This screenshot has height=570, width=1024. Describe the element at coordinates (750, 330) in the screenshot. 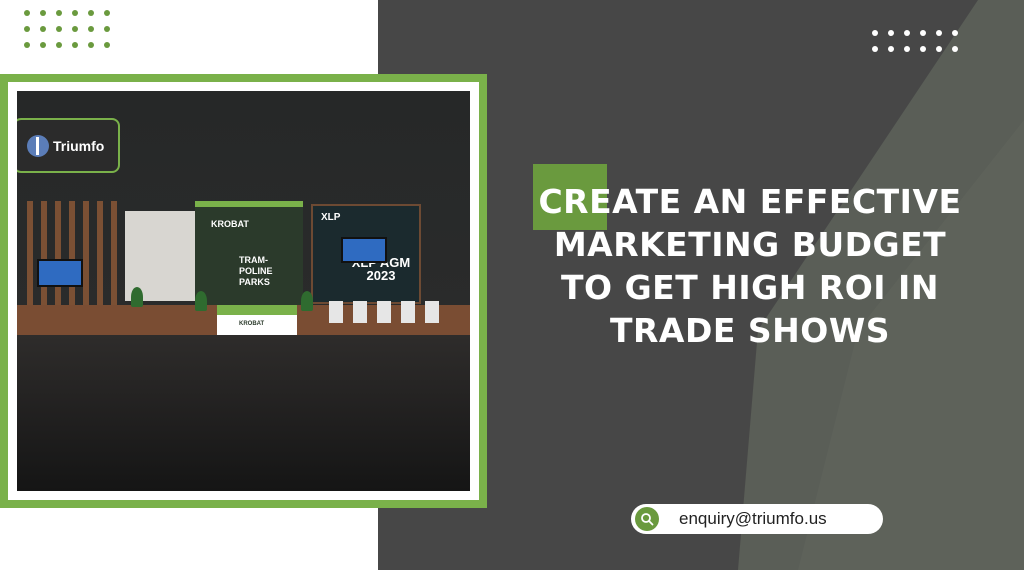

I see `headline-line-4: TRADE SHOWS` at that location.